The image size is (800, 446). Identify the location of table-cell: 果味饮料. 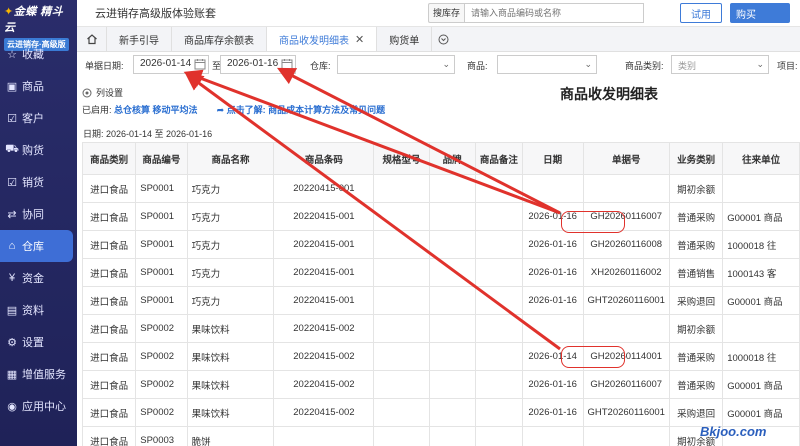
(230, 412).